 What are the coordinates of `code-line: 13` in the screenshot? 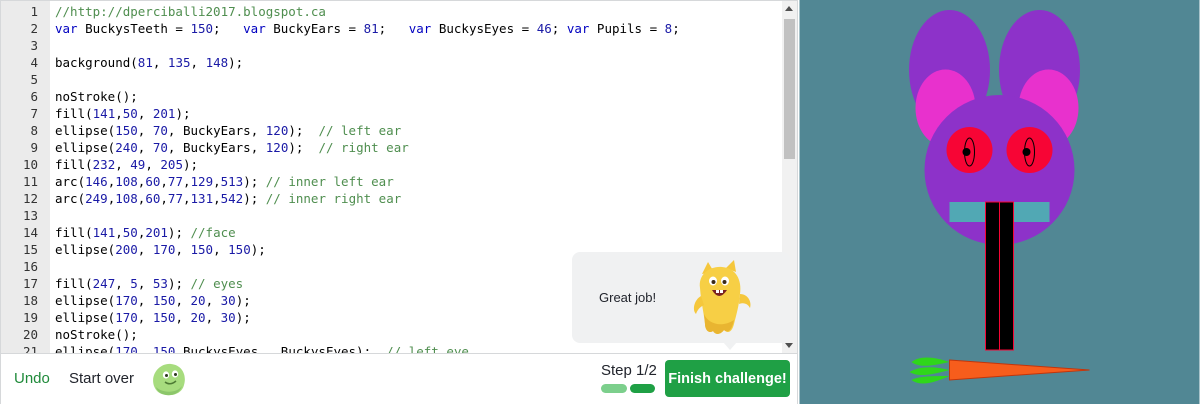 It's located at (392, 215).